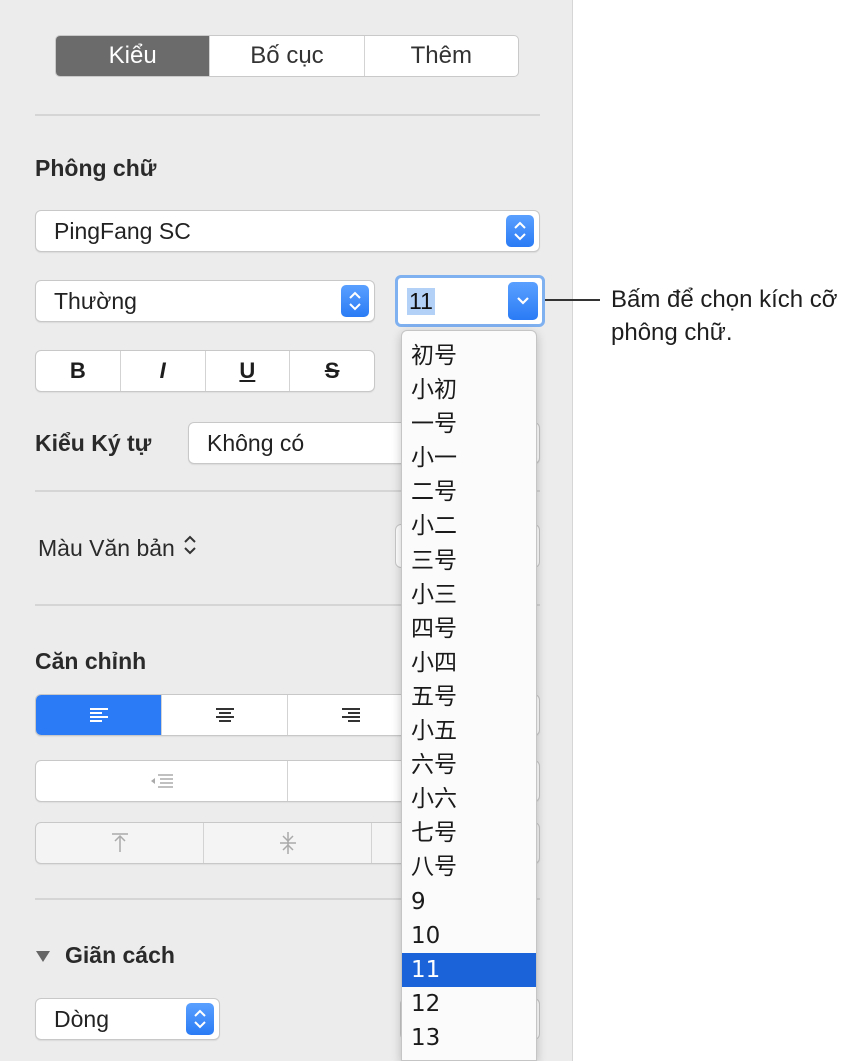 Image resolution: width=851 pixels, height=1061 pixels. What do you see at coordinates (469, 765) in the screenshot?
I see `font-size-option: 六号` at bounding box center [469, 765].